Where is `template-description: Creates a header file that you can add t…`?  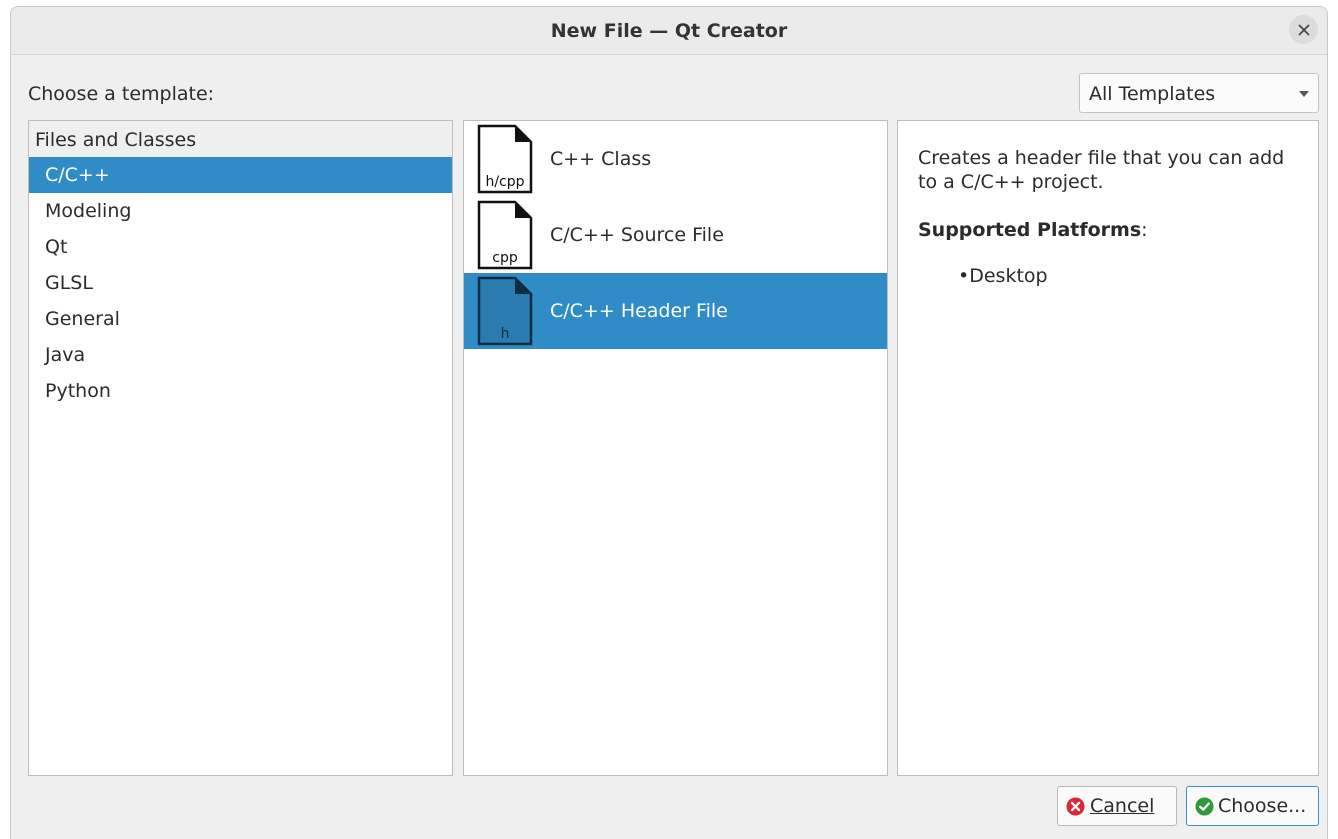
template-description: Creates a header file that you can add t… is located at coordinates (1101, 170).